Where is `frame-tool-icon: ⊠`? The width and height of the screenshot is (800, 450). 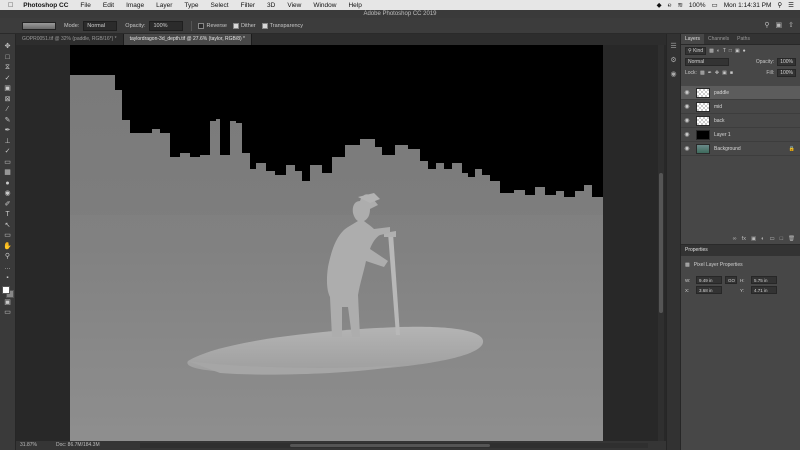 frame-tool-icon: ⊠ is located at coordinates (8, 100).